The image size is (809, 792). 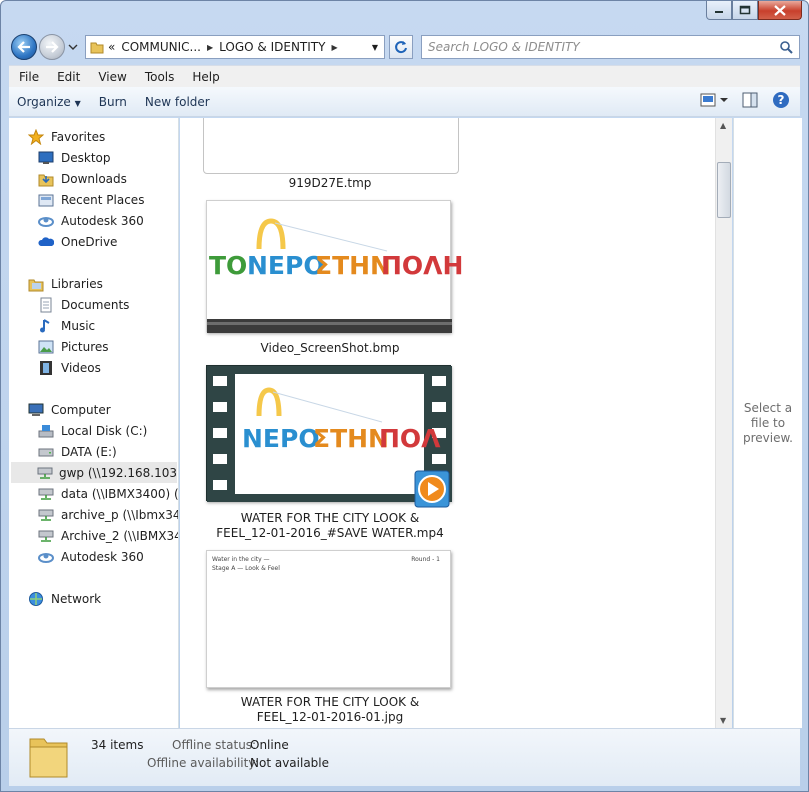 I want to click on menu-view: View, so click(x=111, y=77).